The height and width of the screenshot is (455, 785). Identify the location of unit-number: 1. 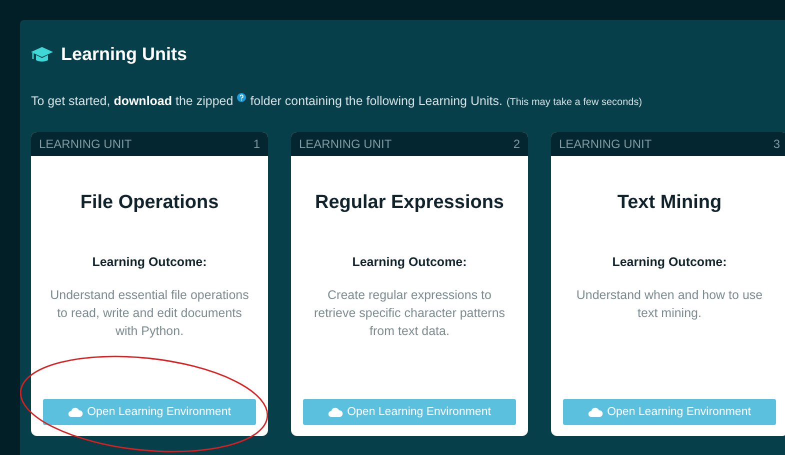
(256, 145).